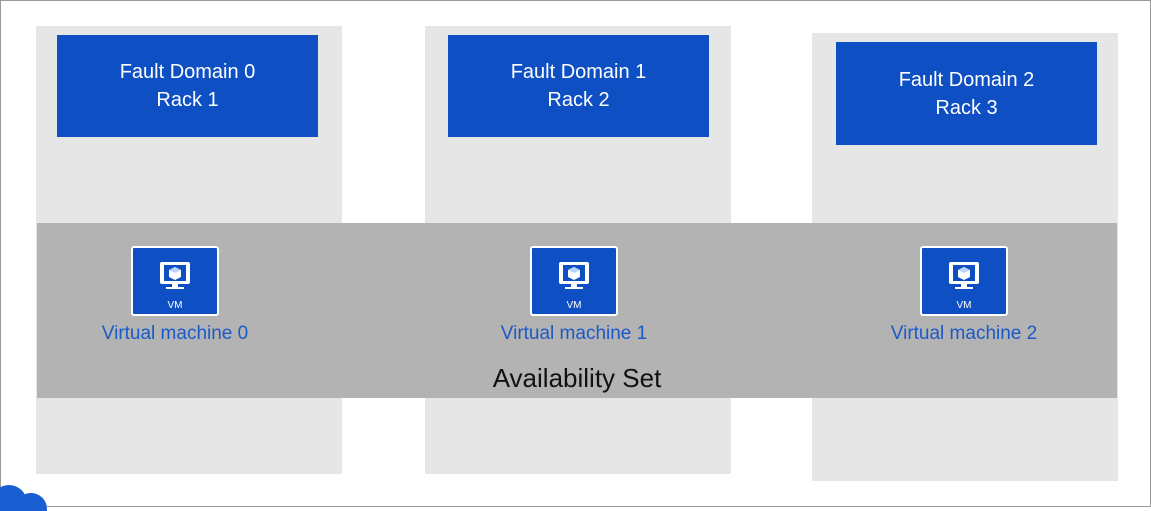 The height and width of the screenshot is (511, 1151). What do you see at coordinates (578, 100) in the screenshot?
I see `fault-domain-1-rack: Rack 2` at bounding box center [578, 100].